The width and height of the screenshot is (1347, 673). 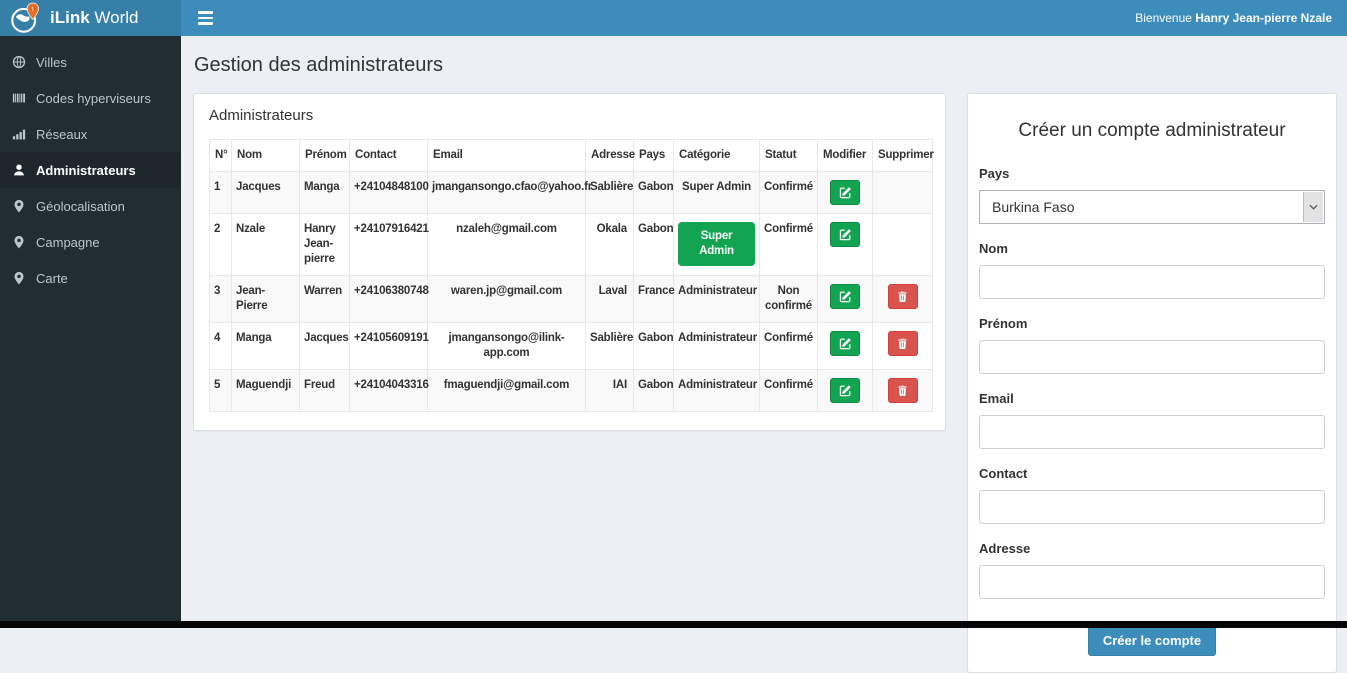 What do you see at coordinates (506, 244) in the screenshot?
I see `cell-email: nzaleh@gmail.com` at bounding box center [506, 244].